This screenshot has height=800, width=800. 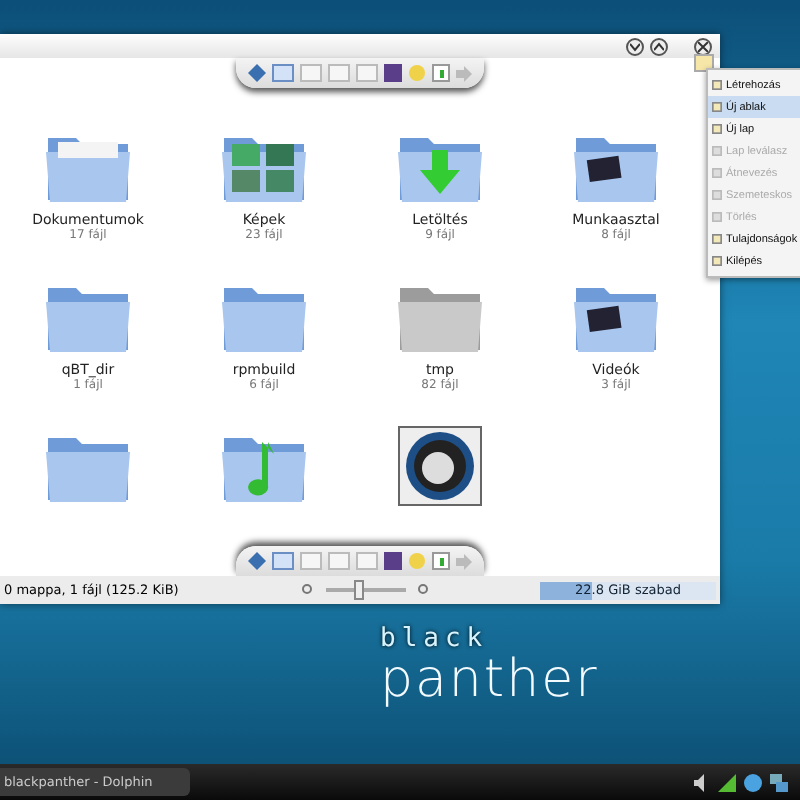 I want to click on maximize-button, so click(x=659, y=46).